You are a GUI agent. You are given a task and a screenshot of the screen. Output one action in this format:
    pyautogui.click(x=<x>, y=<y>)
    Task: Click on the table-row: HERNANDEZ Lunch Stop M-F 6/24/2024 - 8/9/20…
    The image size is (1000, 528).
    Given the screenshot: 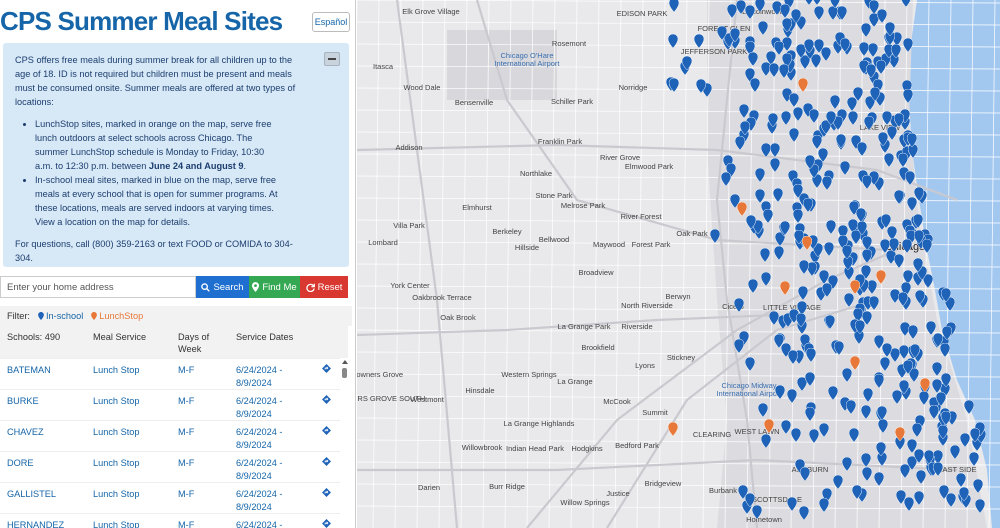 What is the action you would take?
    pyautogui.click(x=170, y=520)
    